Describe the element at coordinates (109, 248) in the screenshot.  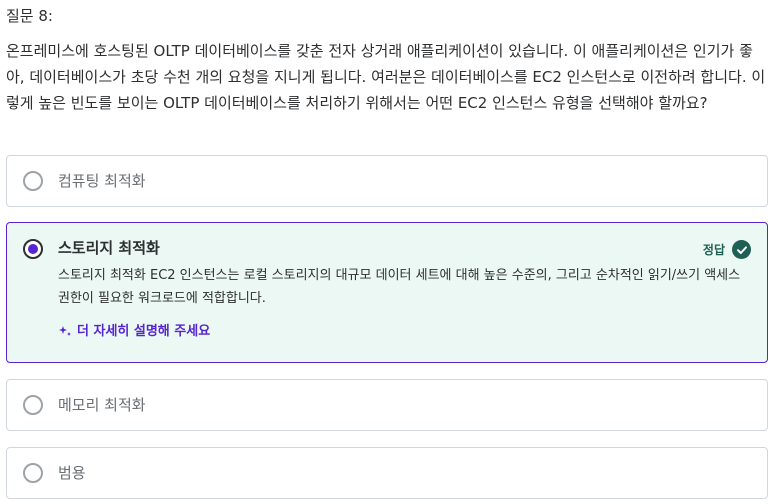
I see `answer-option-label: 스토리지 최적화` at that location.